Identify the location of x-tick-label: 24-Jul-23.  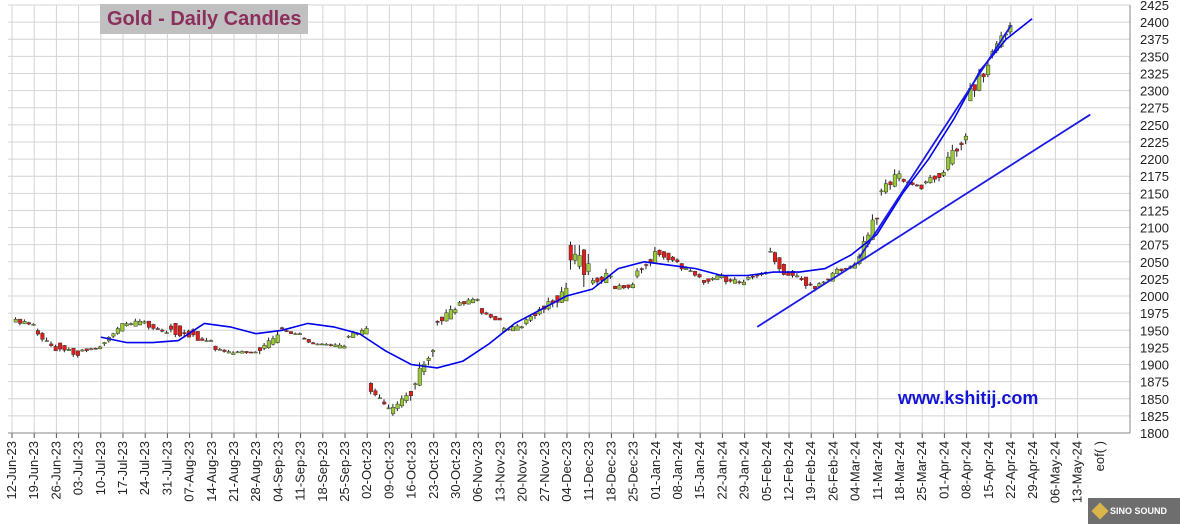
(144, 468).